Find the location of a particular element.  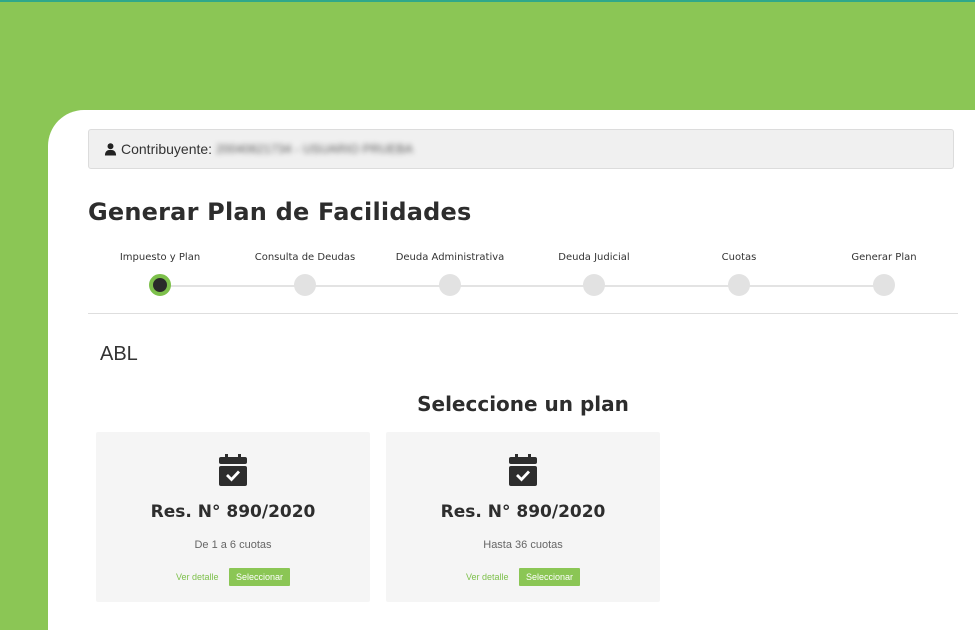

step-label: Generar Plan is located at coordinates (884, 257).